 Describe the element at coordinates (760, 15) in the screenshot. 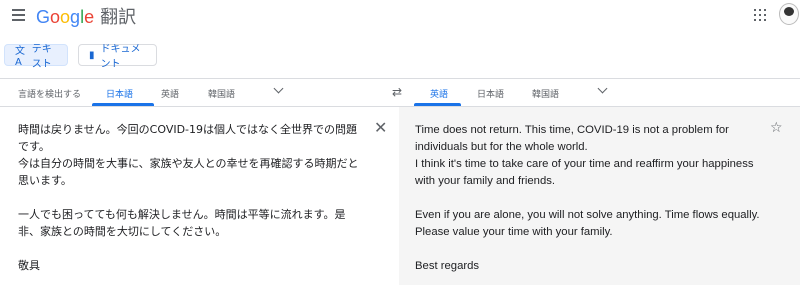

I see `google-apps-icon` at that location.